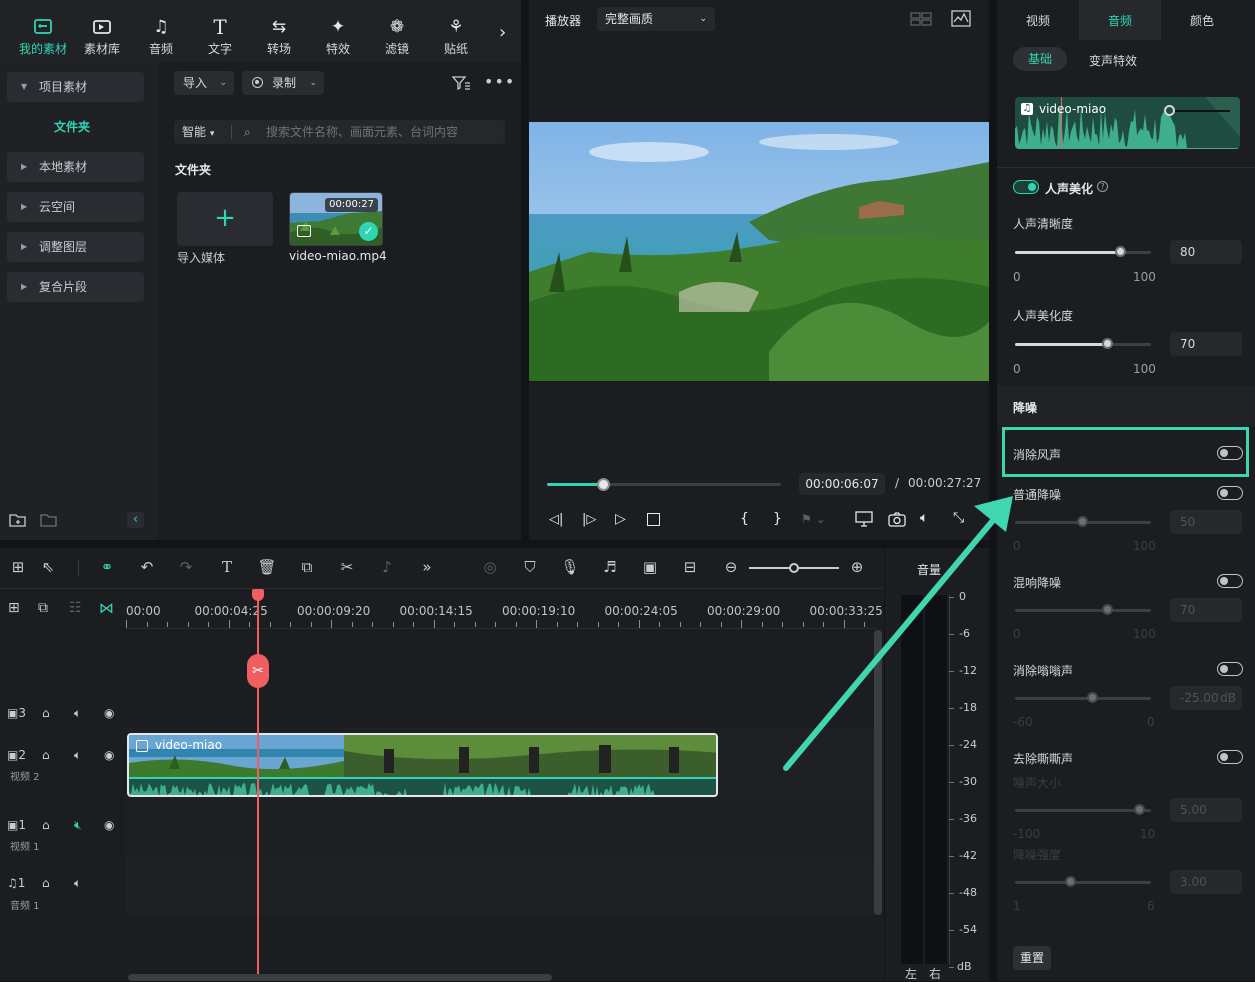 Image resolution: width=1255 pixels, height=982 pixels. What do you see at coordinates (1230, 453) in the screenshot?
I see `wind-removal-toggle` at bounding box center [1230, 453].